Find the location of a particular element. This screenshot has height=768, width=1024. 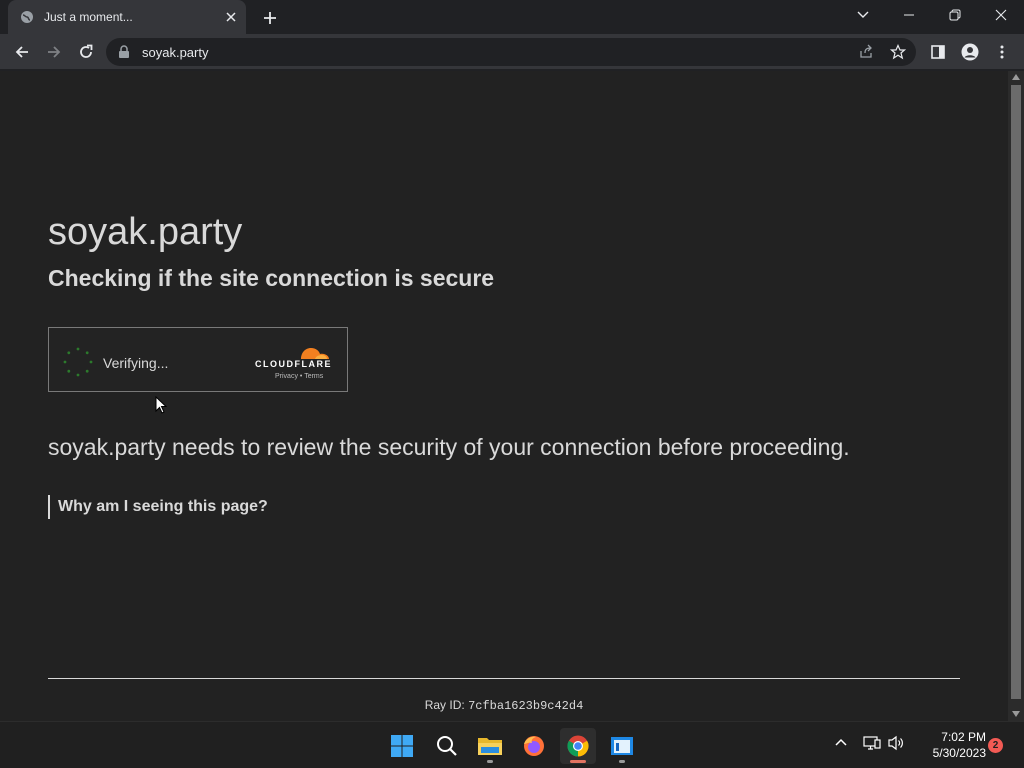

restore-button is located at coordinates (955, 15).